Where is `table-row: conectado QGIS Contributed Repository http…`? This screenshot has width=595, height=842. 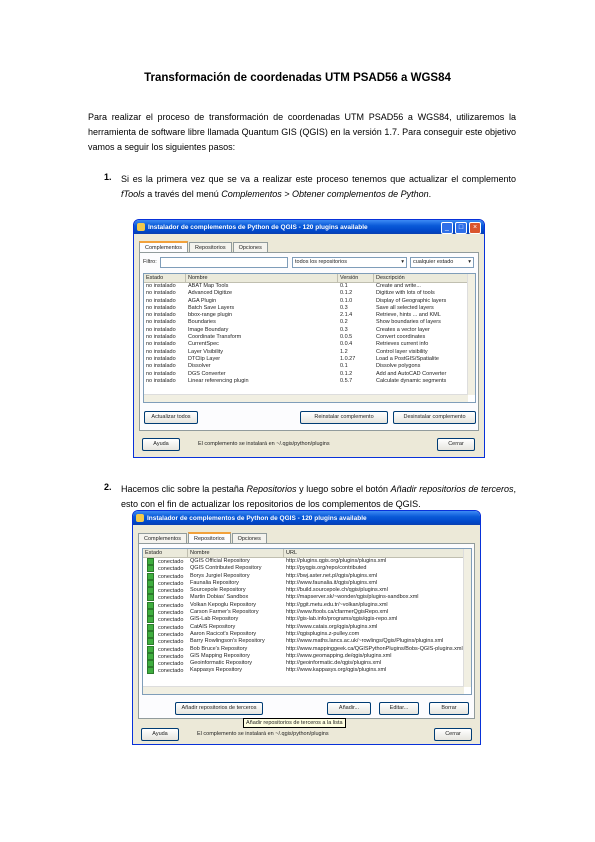
table-row: conectado QGIS Contributed Repository http… is located at coordinates (307, 569).